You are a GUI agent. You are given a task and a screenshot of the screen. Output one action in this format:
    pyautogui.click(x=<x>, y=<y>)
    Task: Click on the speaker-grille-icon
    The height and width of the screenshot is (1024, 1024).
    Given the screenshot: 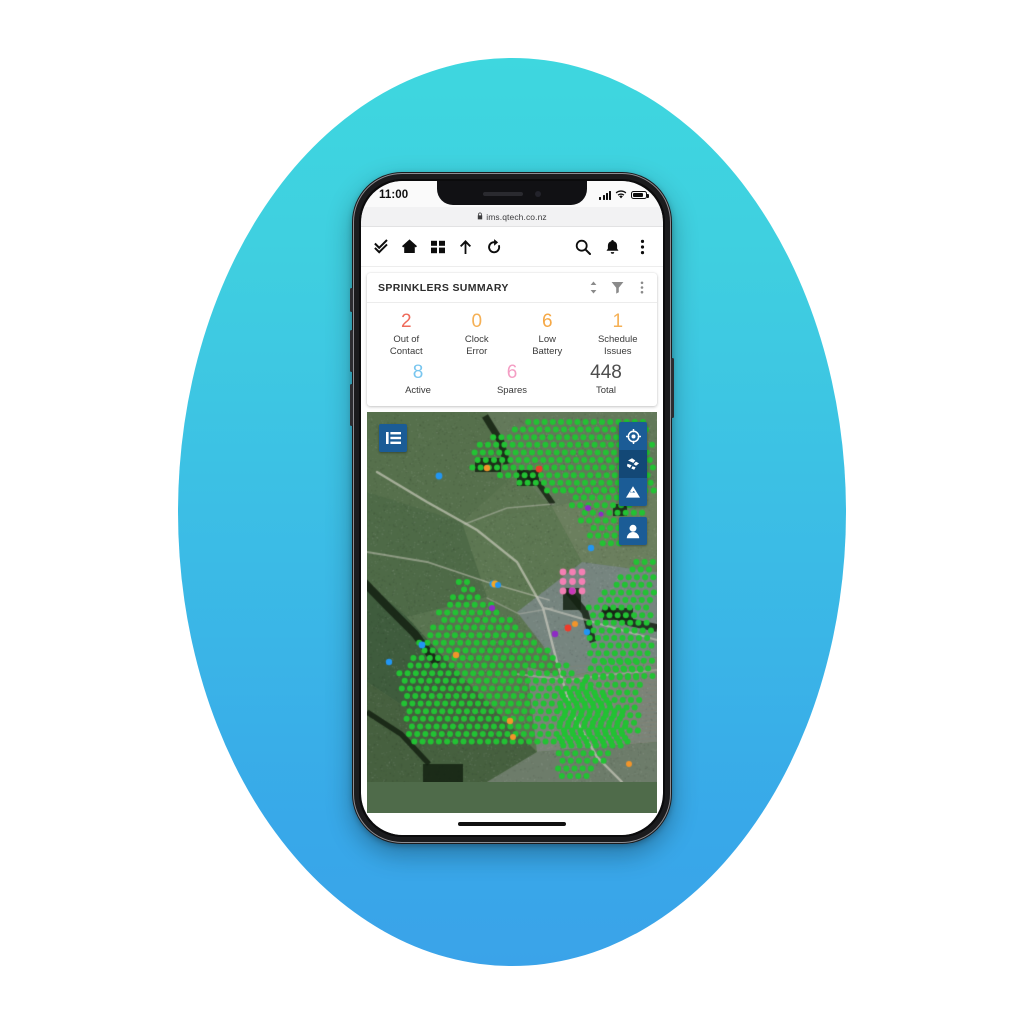 What is the action you would take?
    pyautogui.click(x=503, y=194)
    